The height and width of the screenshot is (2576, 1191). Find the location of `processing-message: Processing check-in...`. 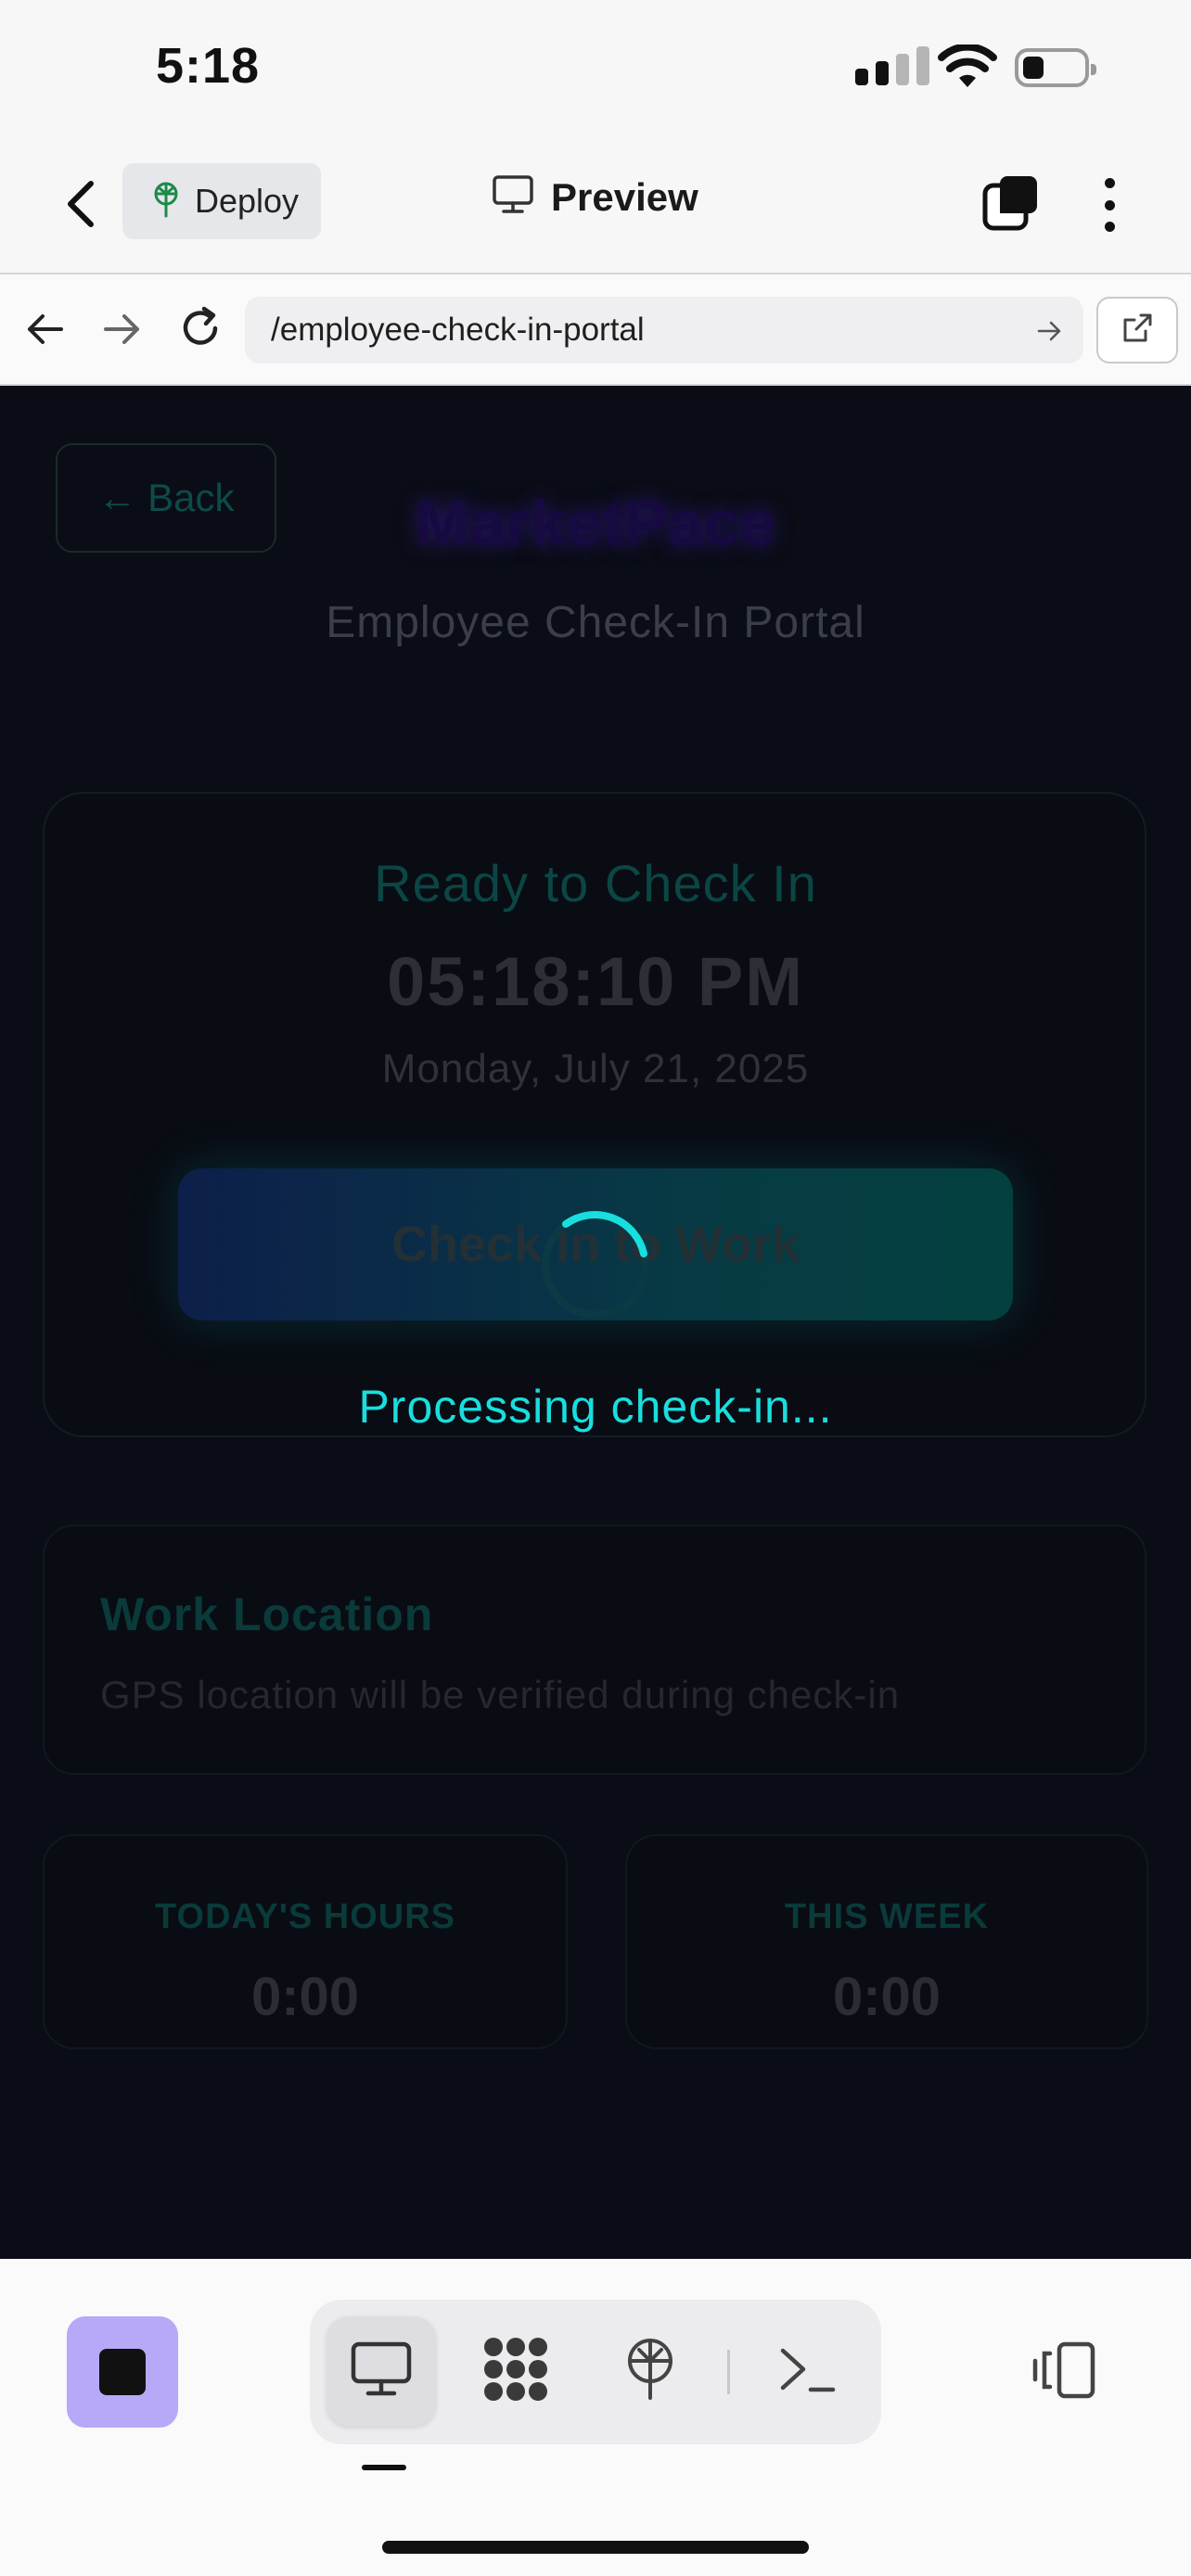

processing-message: Processing check-in... is located at coordinates (595, 1407).